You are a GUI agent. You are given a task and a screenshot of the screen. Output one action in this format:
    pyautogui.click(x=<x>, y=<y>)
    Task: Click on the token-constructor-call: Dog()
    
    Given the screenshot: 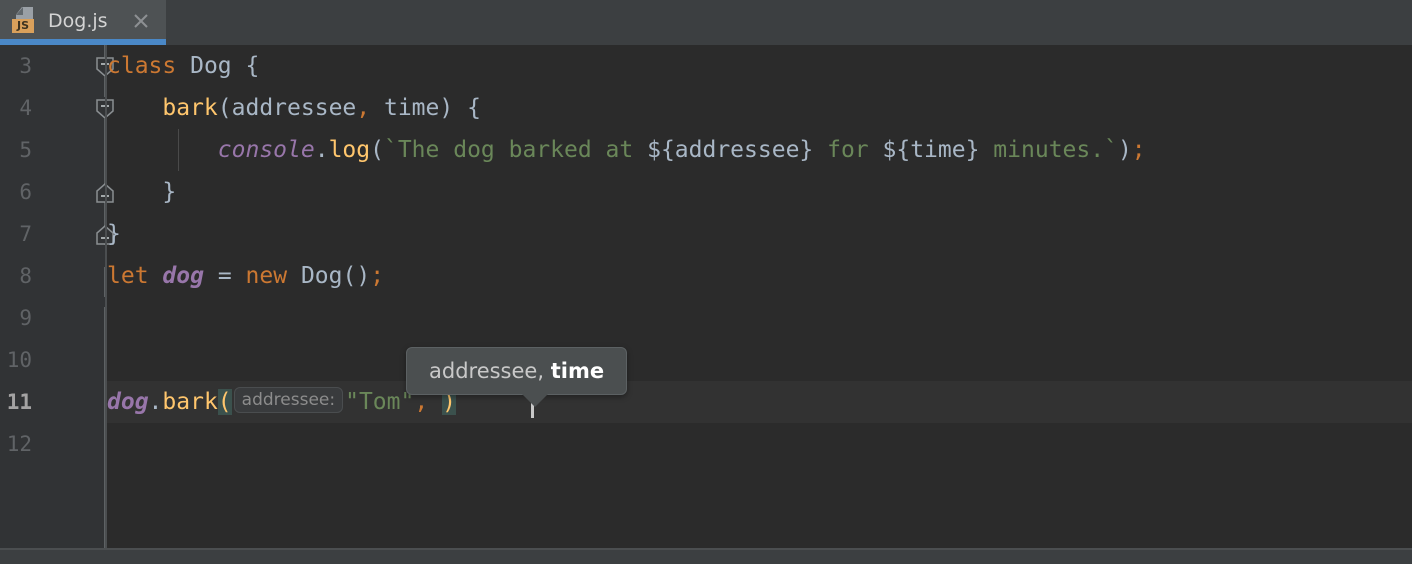 What is the action you would take?
    pyautogui.click(x=335, y=276)
    